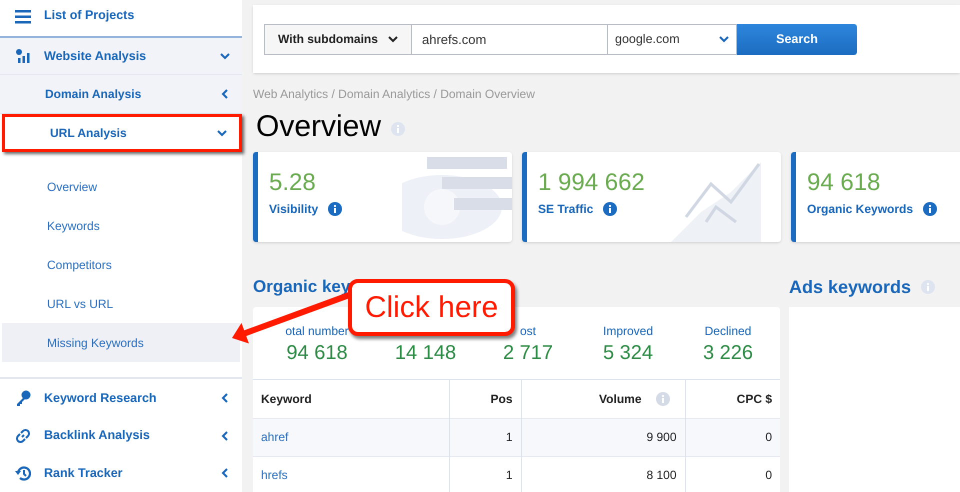 The width and height of the screenshot is (960, 492). I want to click on column-header: Pos, so click(501, 399).